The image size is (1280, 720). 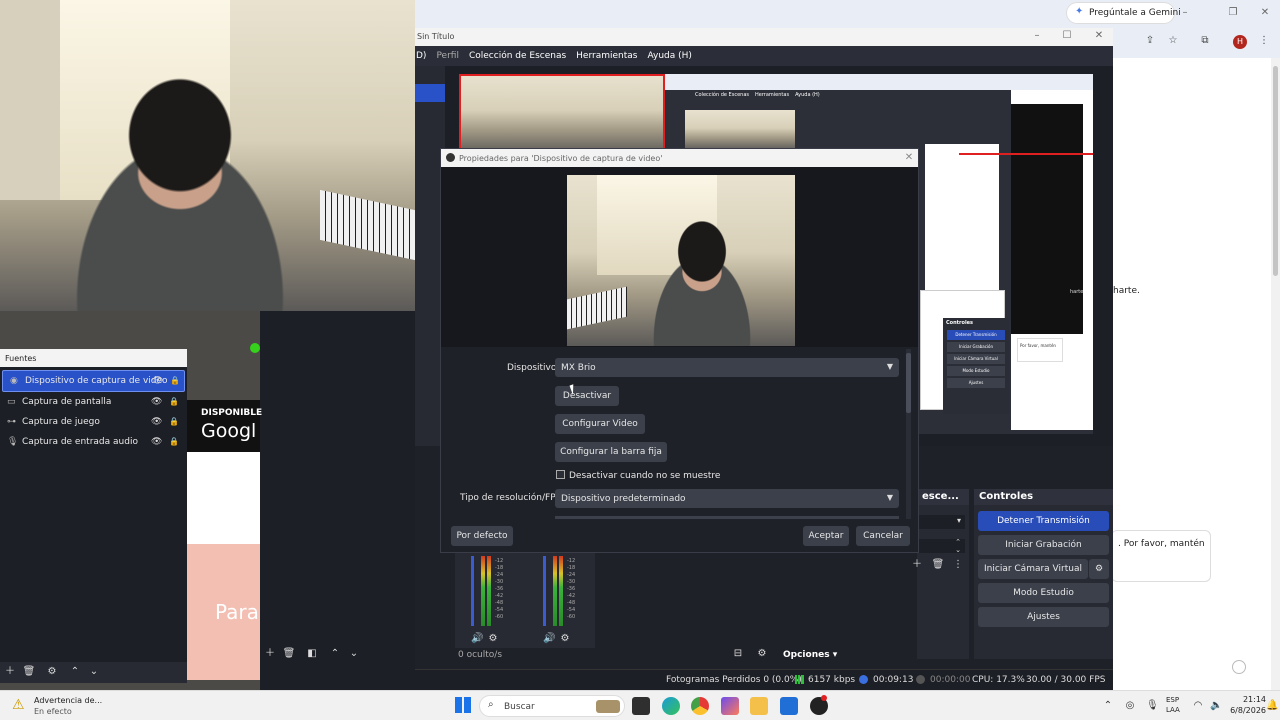 I want to click on network-icon: ◎, so click(x=1130, y=706).